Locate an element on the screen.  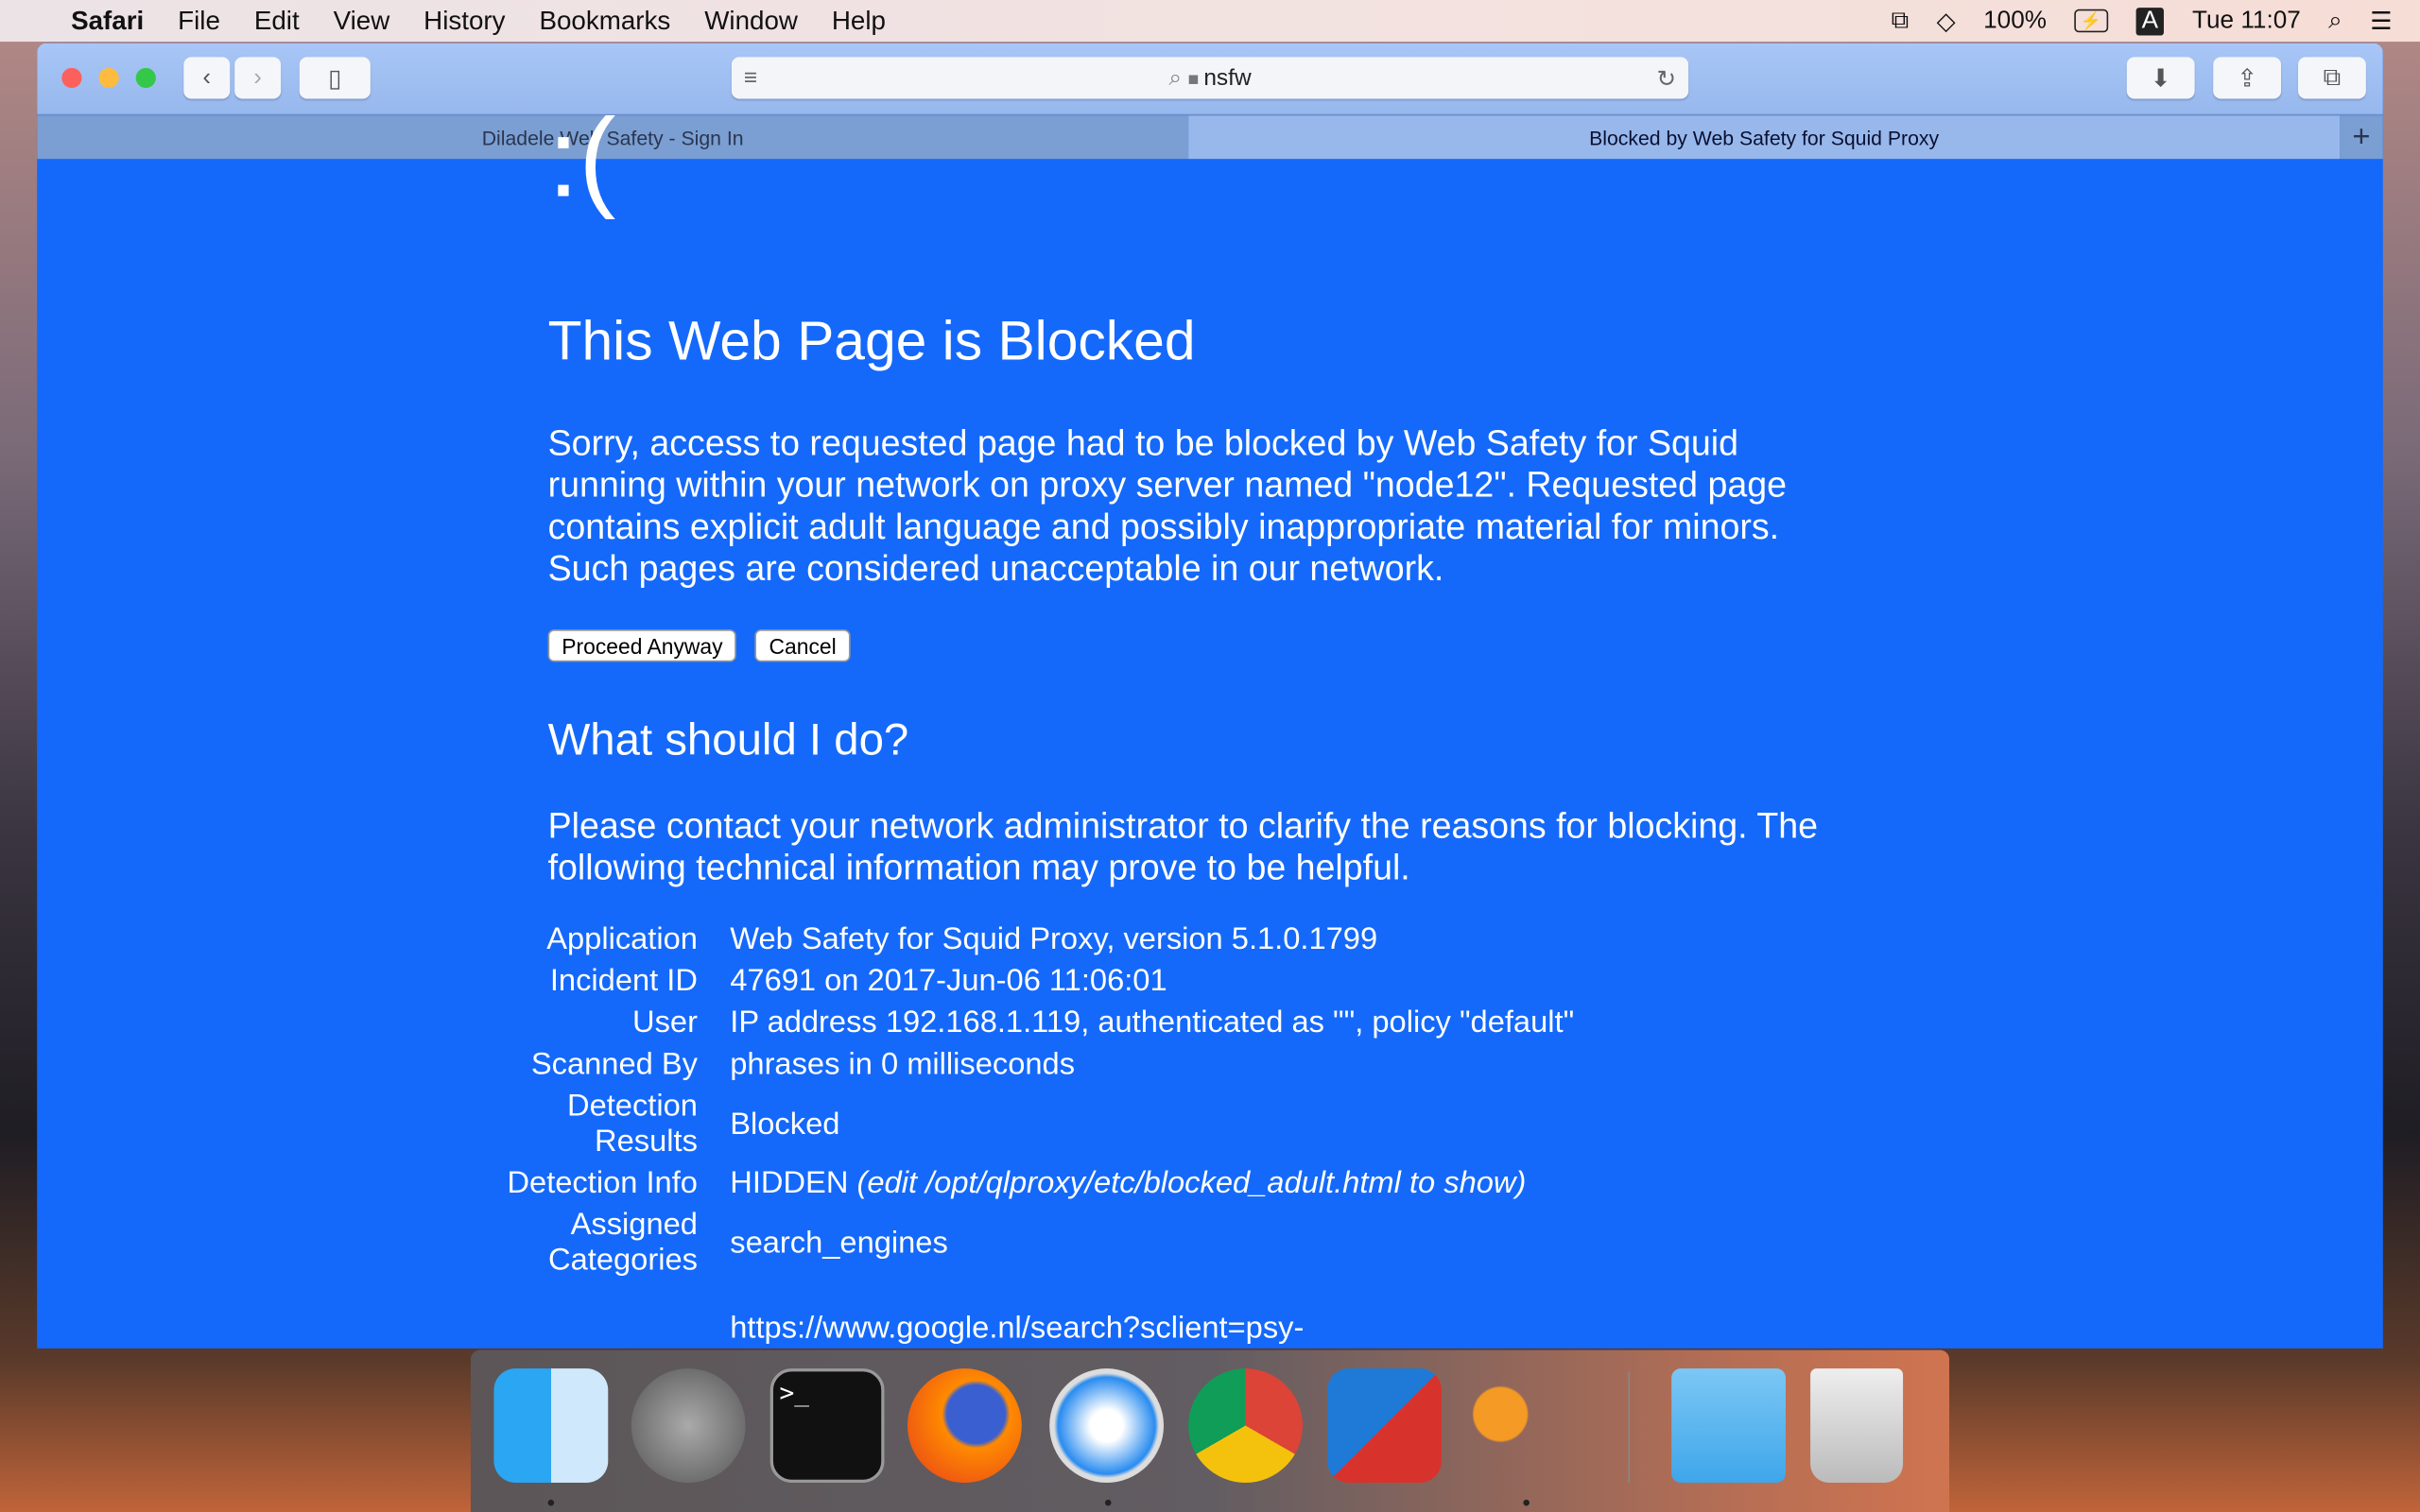
toolbar: ‹ › ▯ ≡ ⌕ ■ nsfw ↻ ⬇ ⇪ ⧉ is located at coordinates (1210, 78).